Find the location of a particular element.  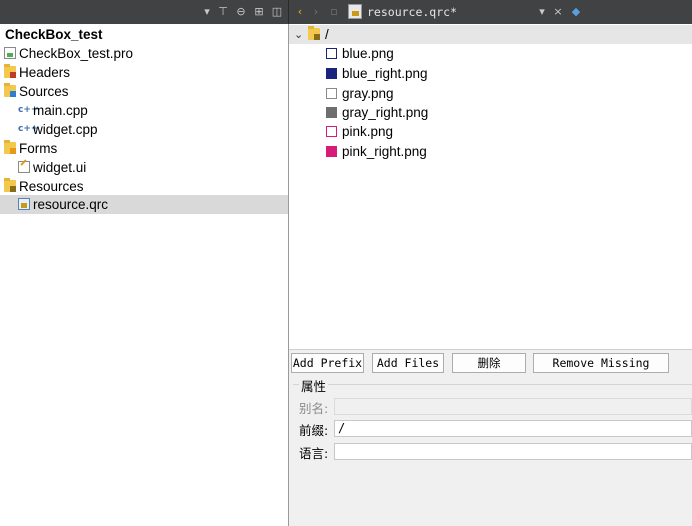

tree-item-widget-ui: widget.ui is located at coordinates (144, 167).